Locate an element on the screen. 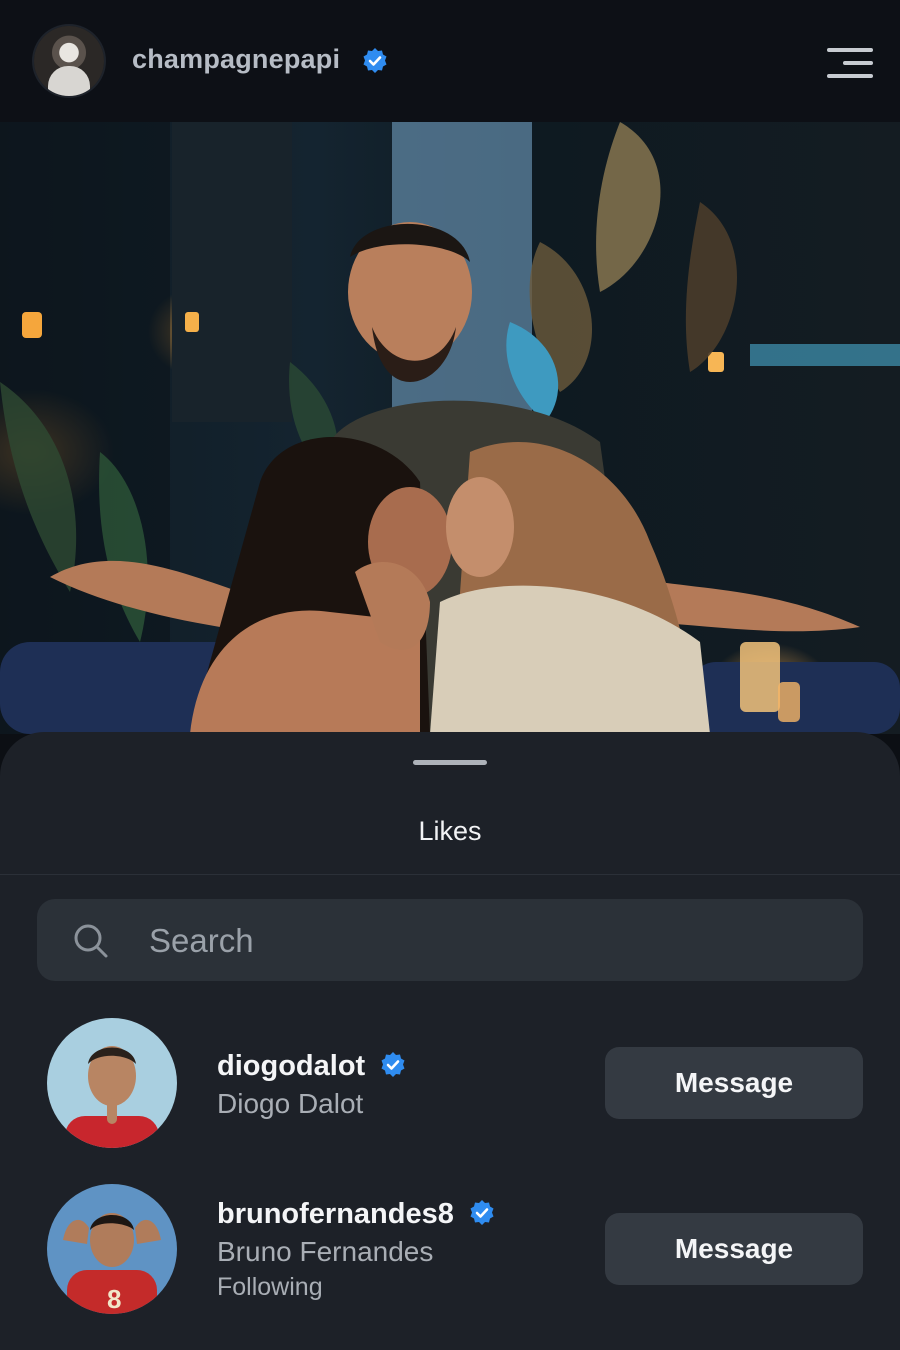 This screenshot has width=900, height=1350. row-username: diogodalot is located at coordinates (312, 1066).